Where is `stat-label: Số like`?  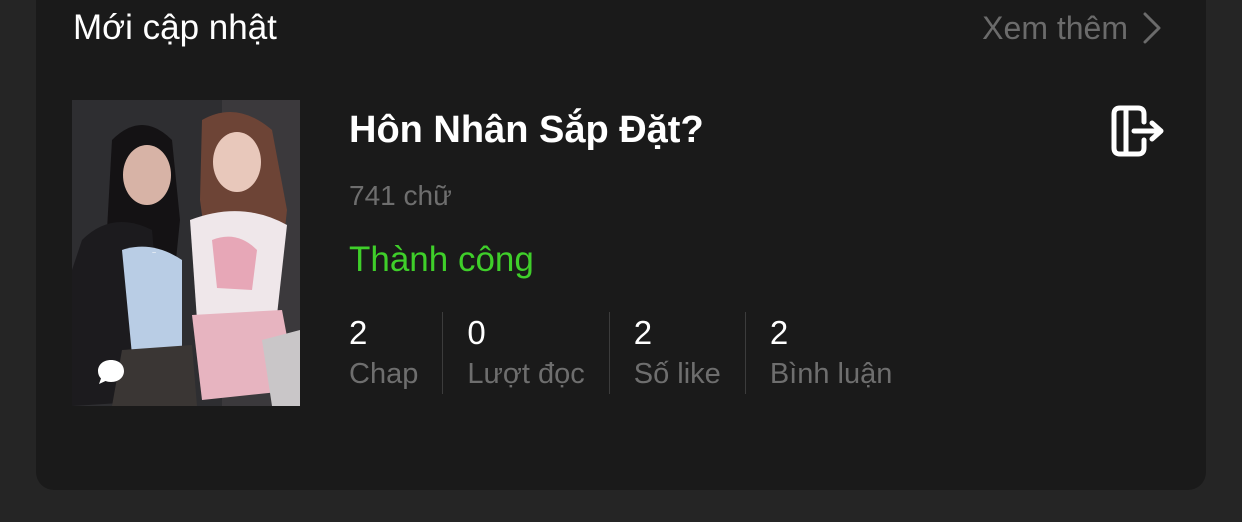
stat-label: Số like is located at coordinates (677, 374).